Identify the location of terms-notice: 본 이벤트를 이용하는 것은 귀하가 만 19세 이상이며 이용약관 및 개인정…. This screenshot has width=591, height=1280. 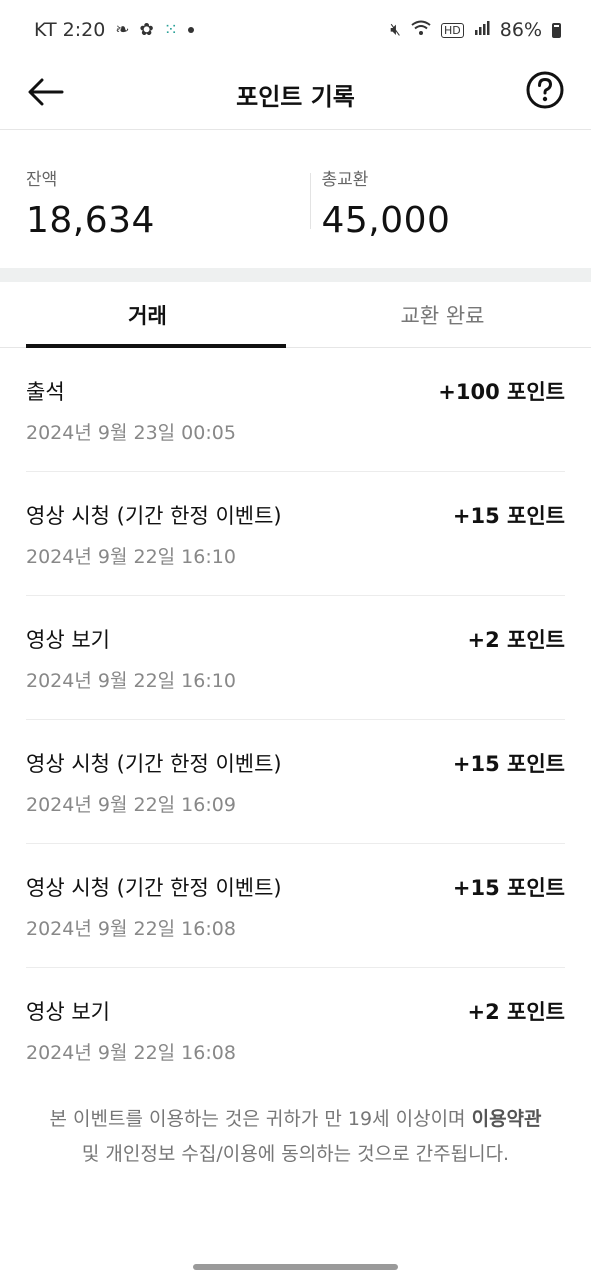
(295, 1137).